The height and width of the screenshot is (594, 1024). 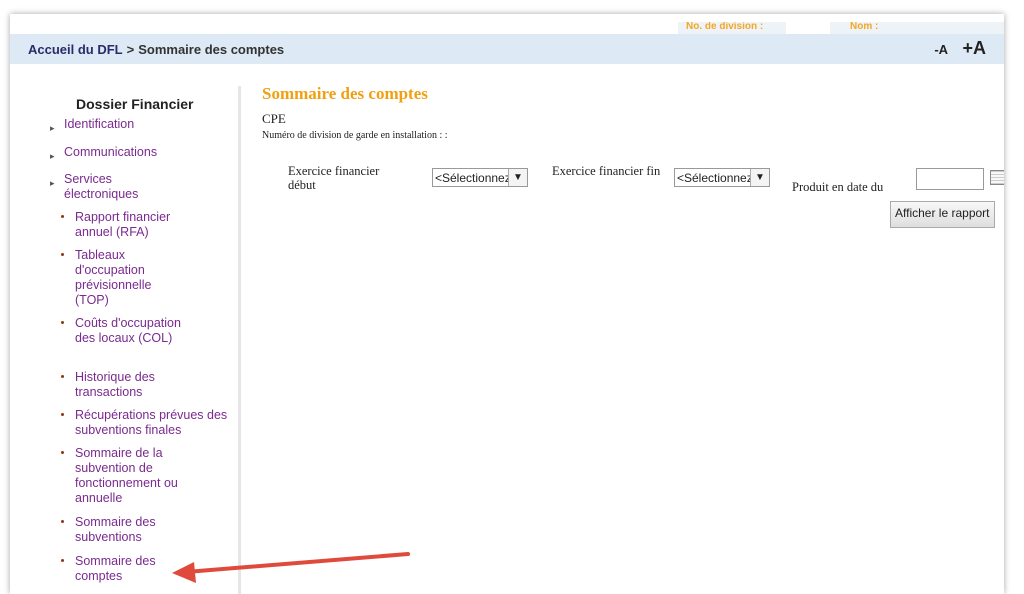 I want to click on annotation-arrow-head, so click(x=184, y=572).